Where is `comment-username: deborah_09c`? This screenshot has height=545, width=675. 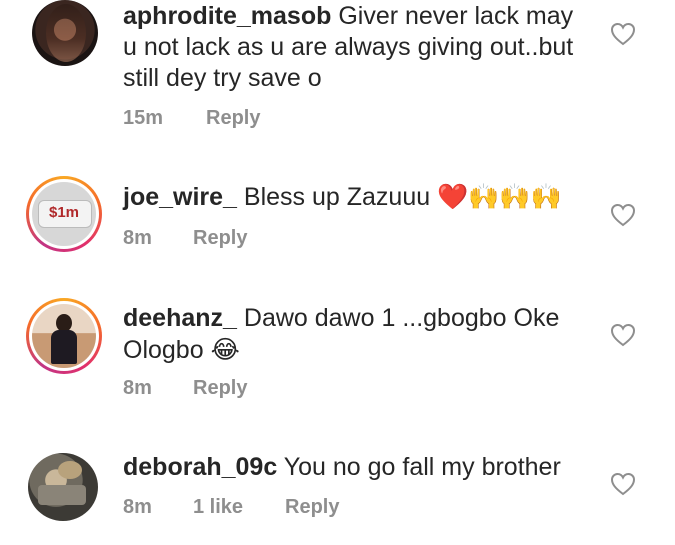 comment-username: deborah_09c is located at coordinates (200, 467).